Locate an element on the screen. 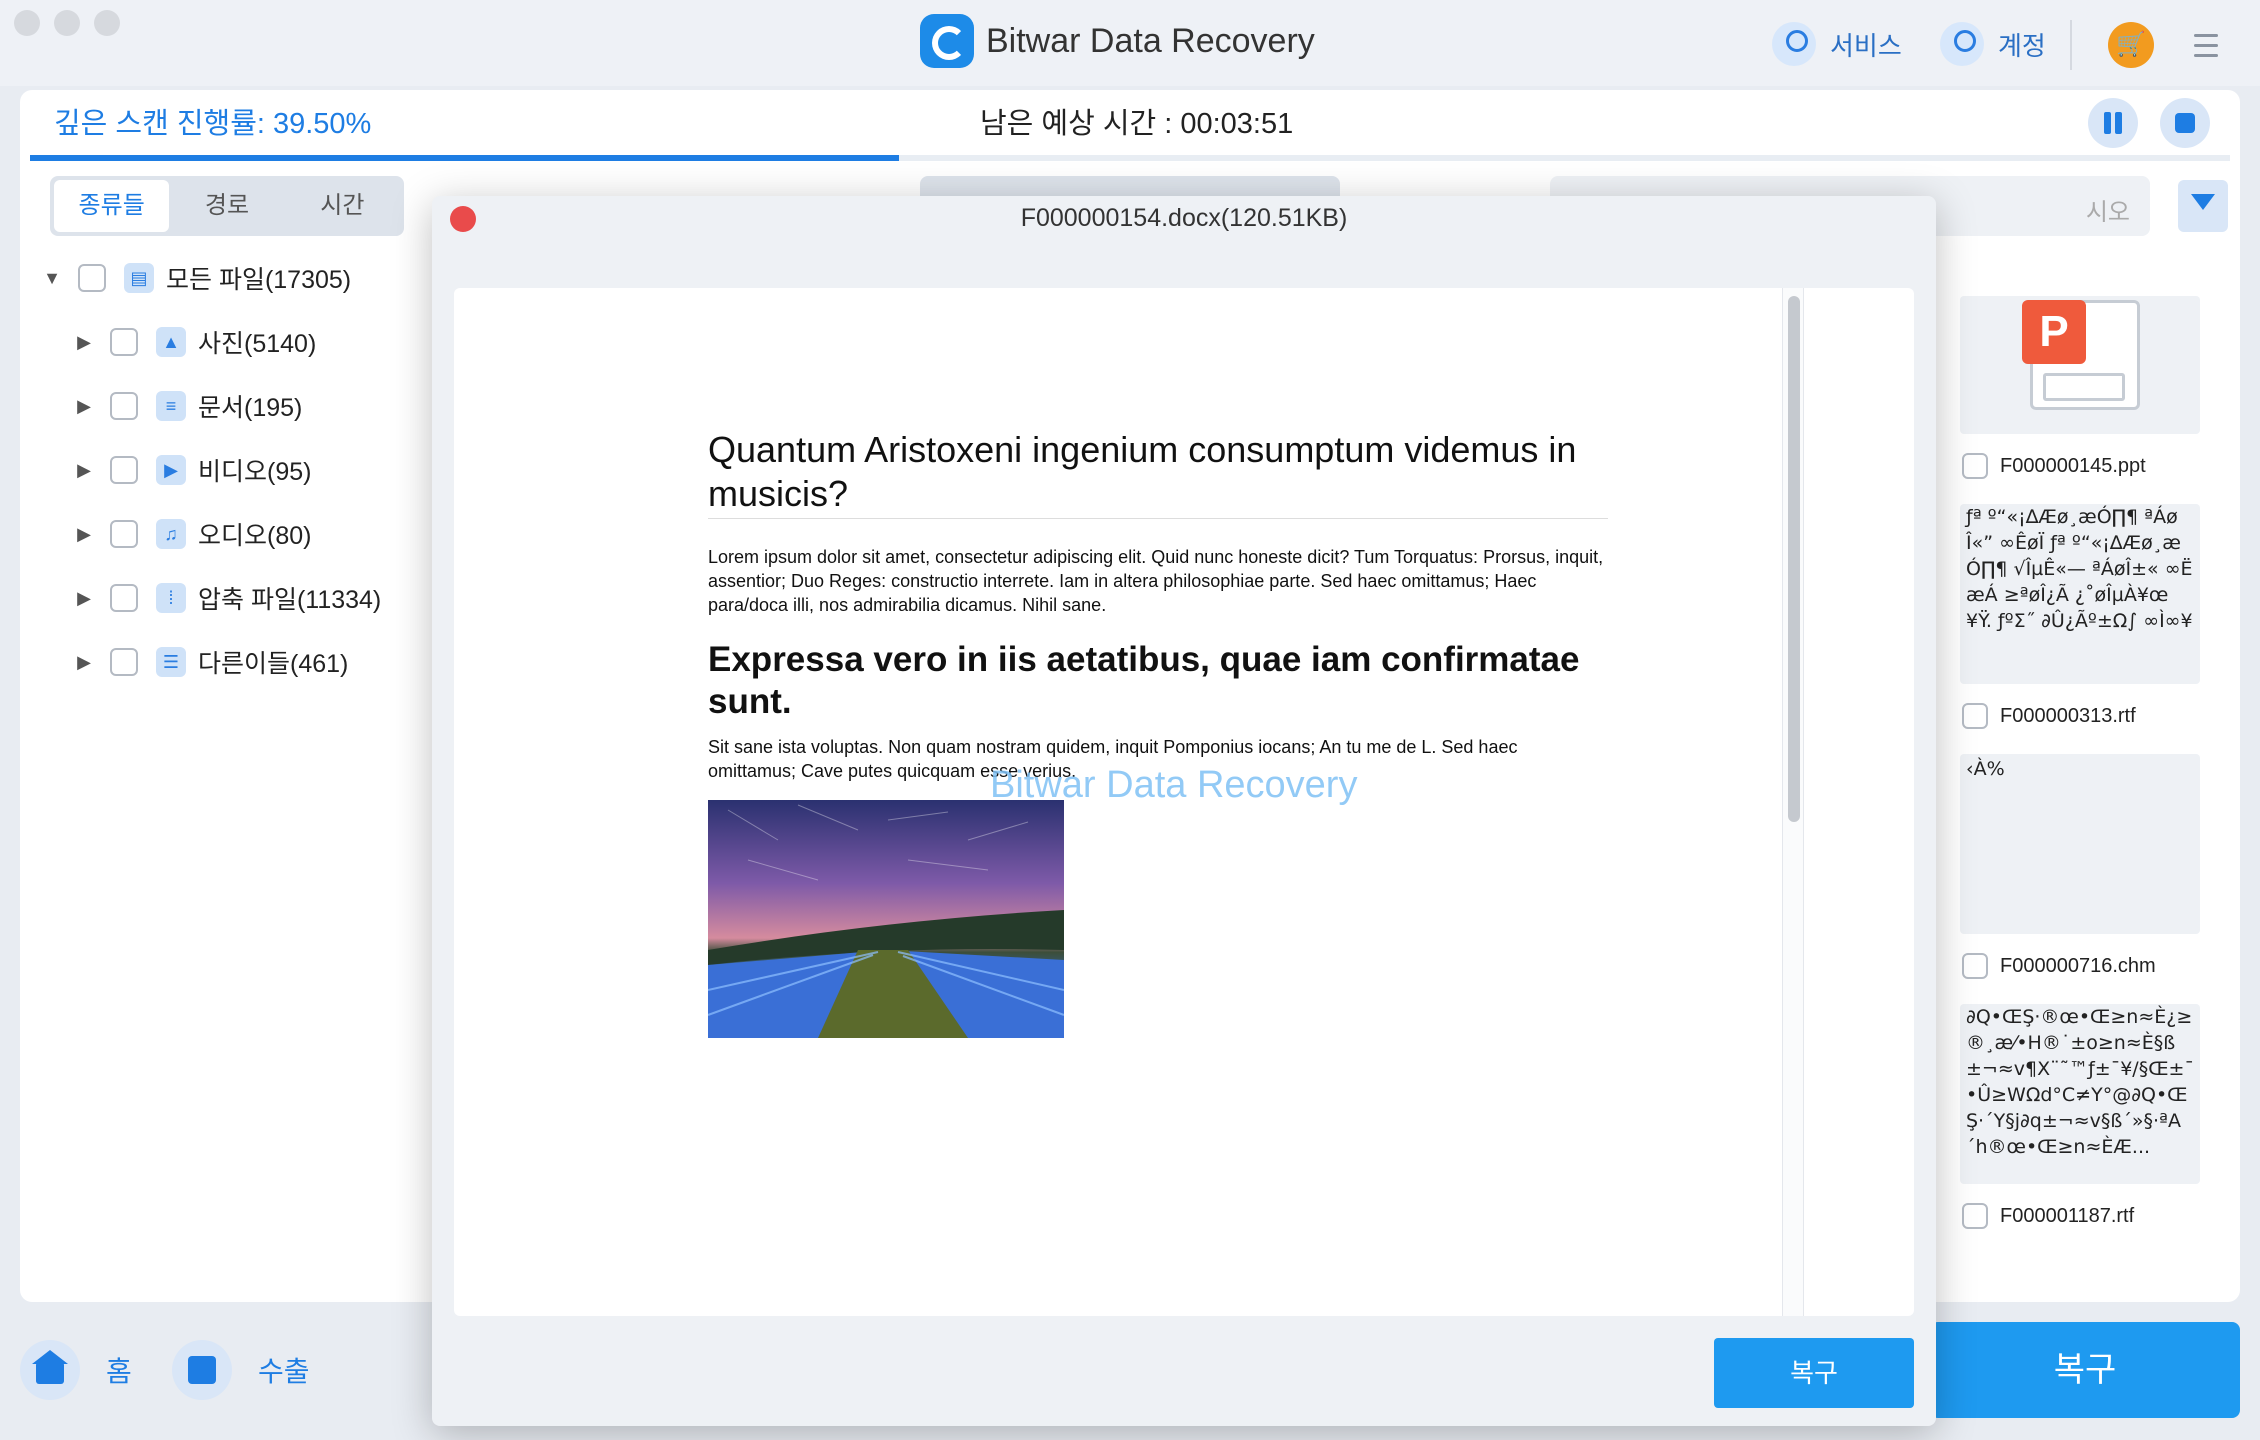  export-button: 수출 is located at coordinates (241, 1370).